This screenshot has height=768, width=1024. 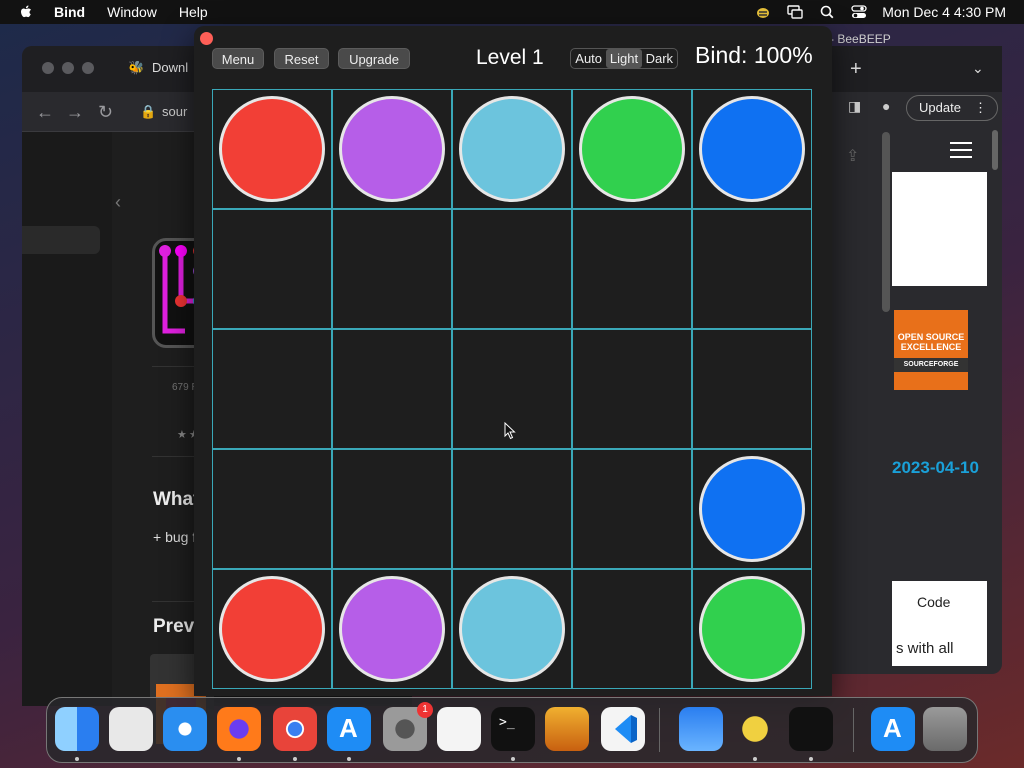 What do you see at coordinates (295, 729) in the screenshot?
I see `chrome-icon` at bounding box center [295, 729].